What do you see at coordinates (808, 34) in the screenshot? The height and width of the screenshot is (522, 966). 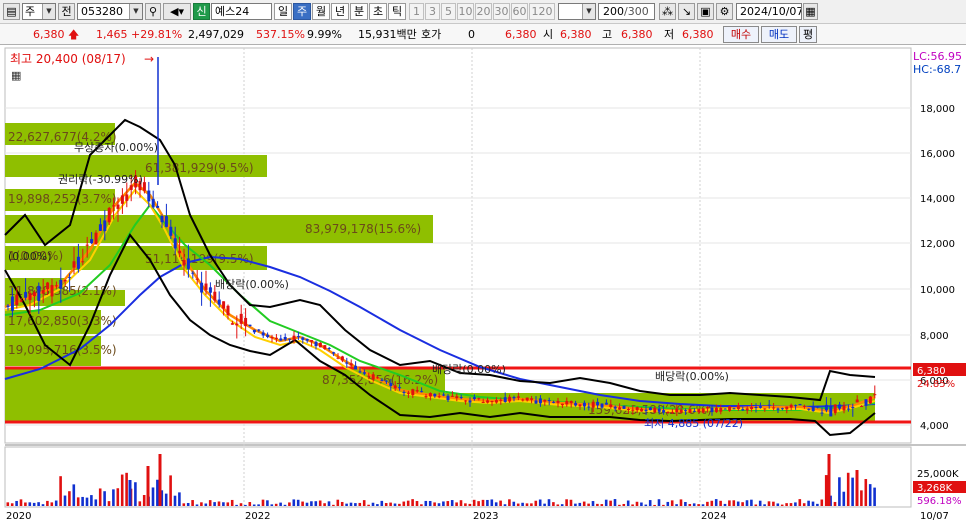 I see `eval-button: 평` at bounding box center [808, 34].